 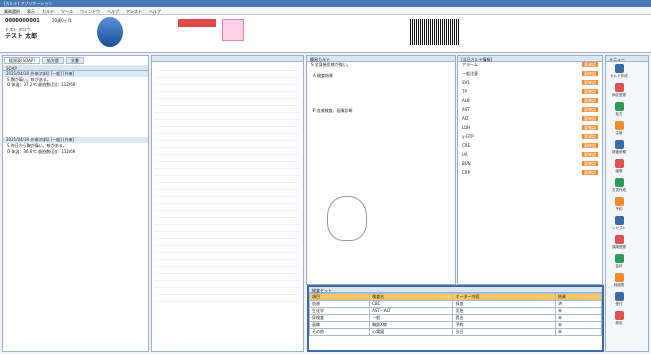 What do you see at coordinates (619, 247) in the screenshot?
I see `sidebar-label: 保険登録` at bounding box center [619, 247].